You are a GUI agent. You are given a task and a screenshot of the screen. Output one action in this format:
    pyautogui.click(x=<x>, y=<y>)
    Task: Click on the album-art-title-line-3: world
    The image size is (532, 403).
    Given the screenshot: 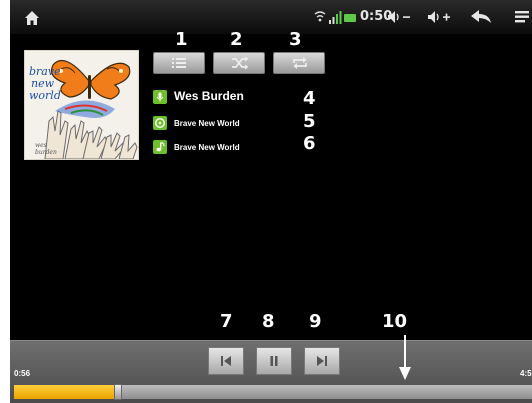 What is the action you would take?
    pyautogui.click(x=45, y=95)
    